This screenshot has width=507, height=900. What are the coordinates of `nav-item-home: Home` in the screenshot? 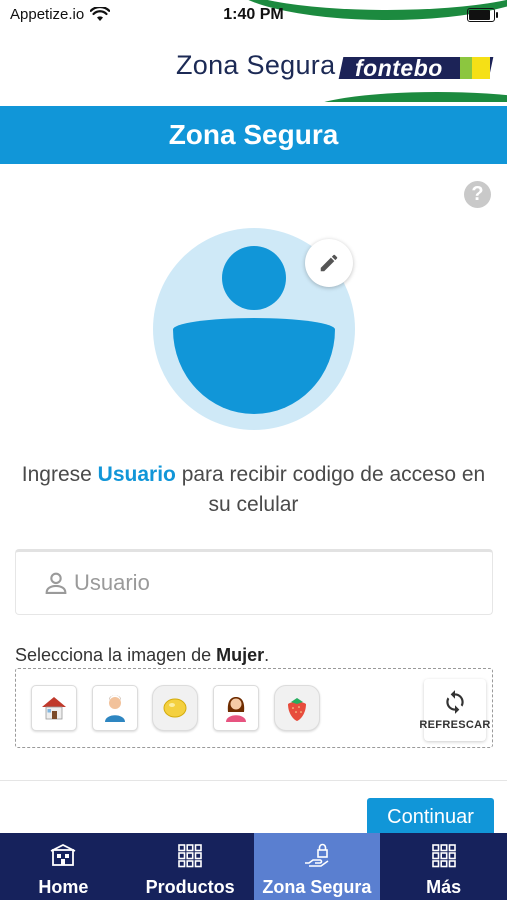 It's located at (63, 866).